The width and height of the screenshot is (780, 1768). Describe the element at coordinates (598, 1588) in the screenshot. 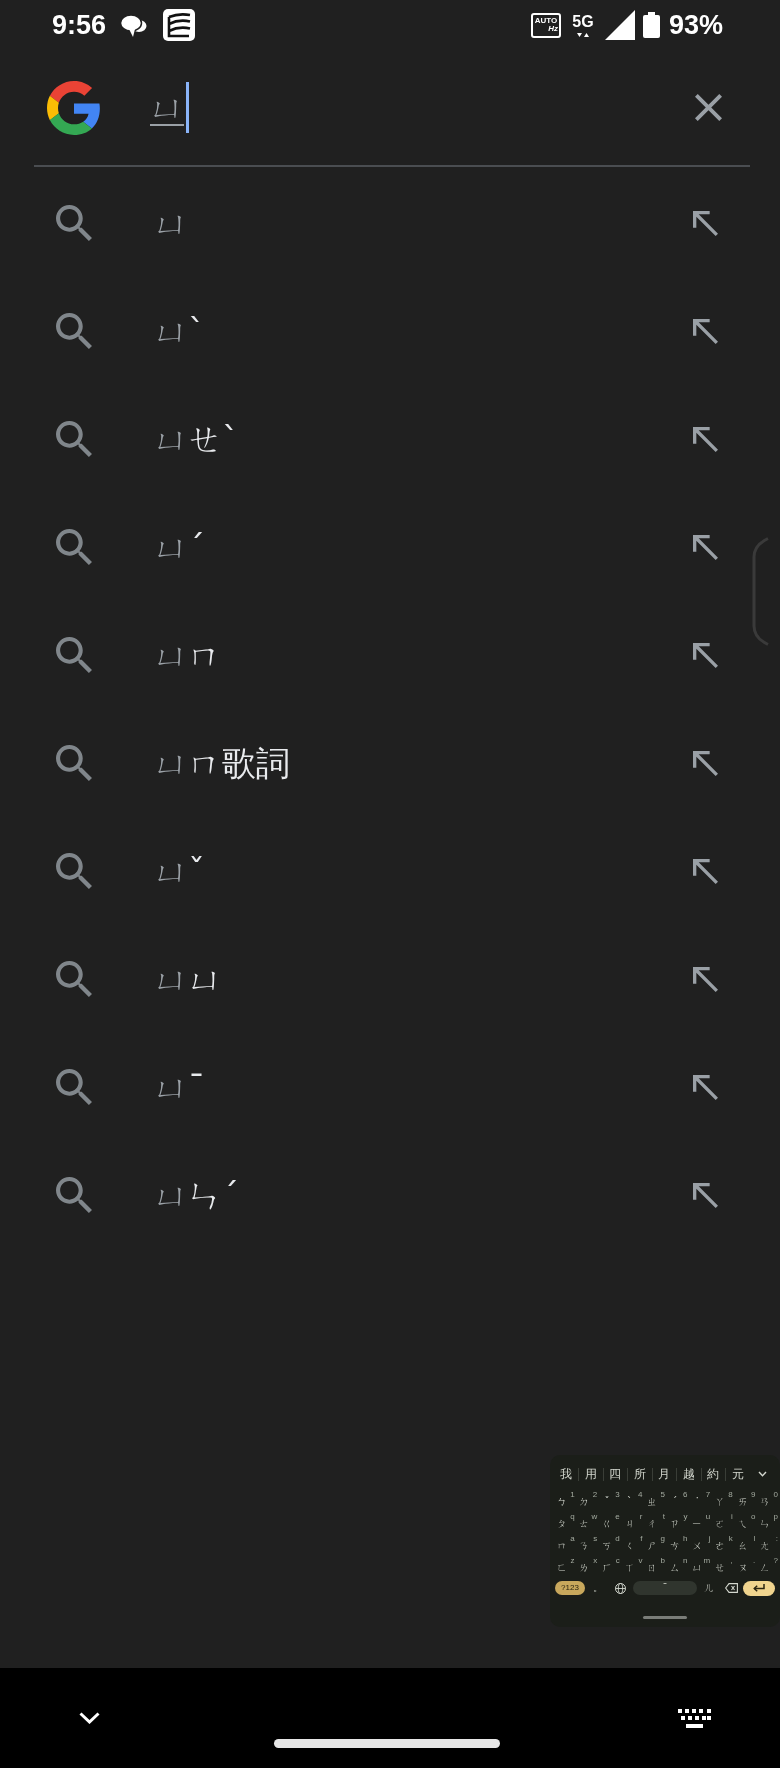

I see `keyboard-key: 。` at that location.